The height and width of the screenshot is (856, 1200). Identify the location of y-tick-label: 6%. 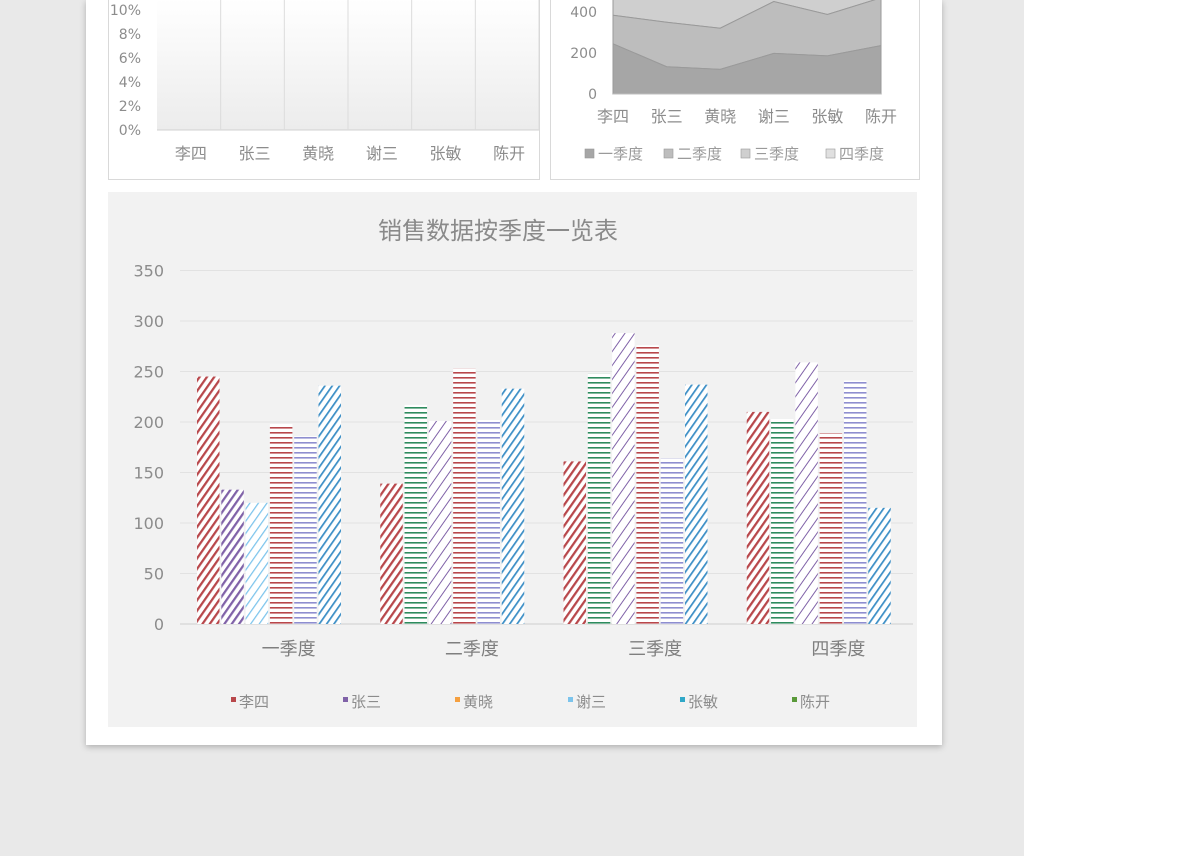
(130, 59).